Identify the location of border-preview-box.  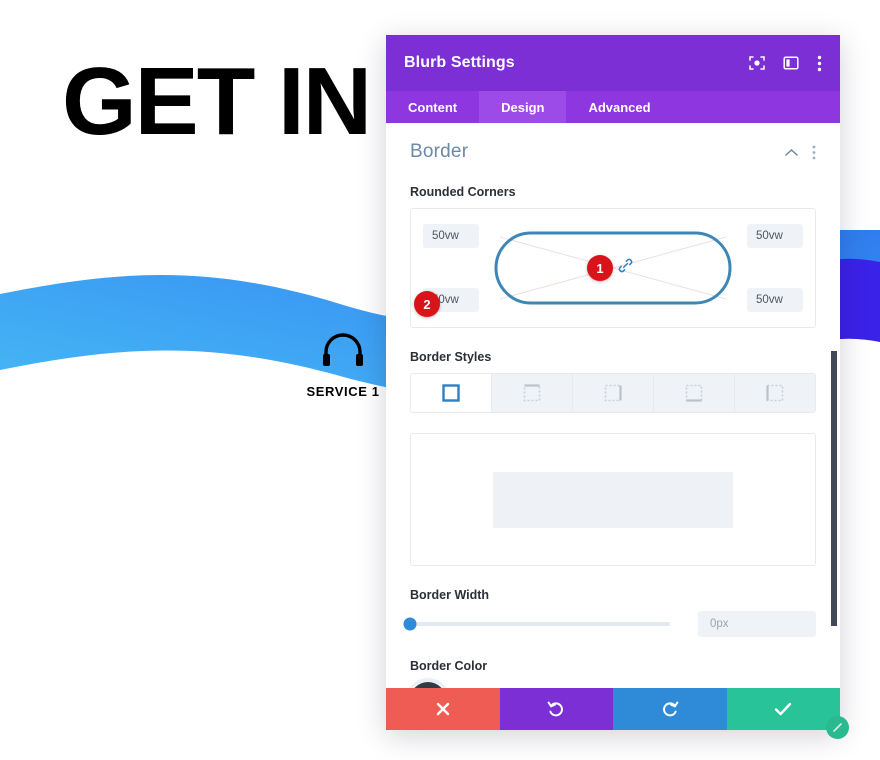
(613, 499).